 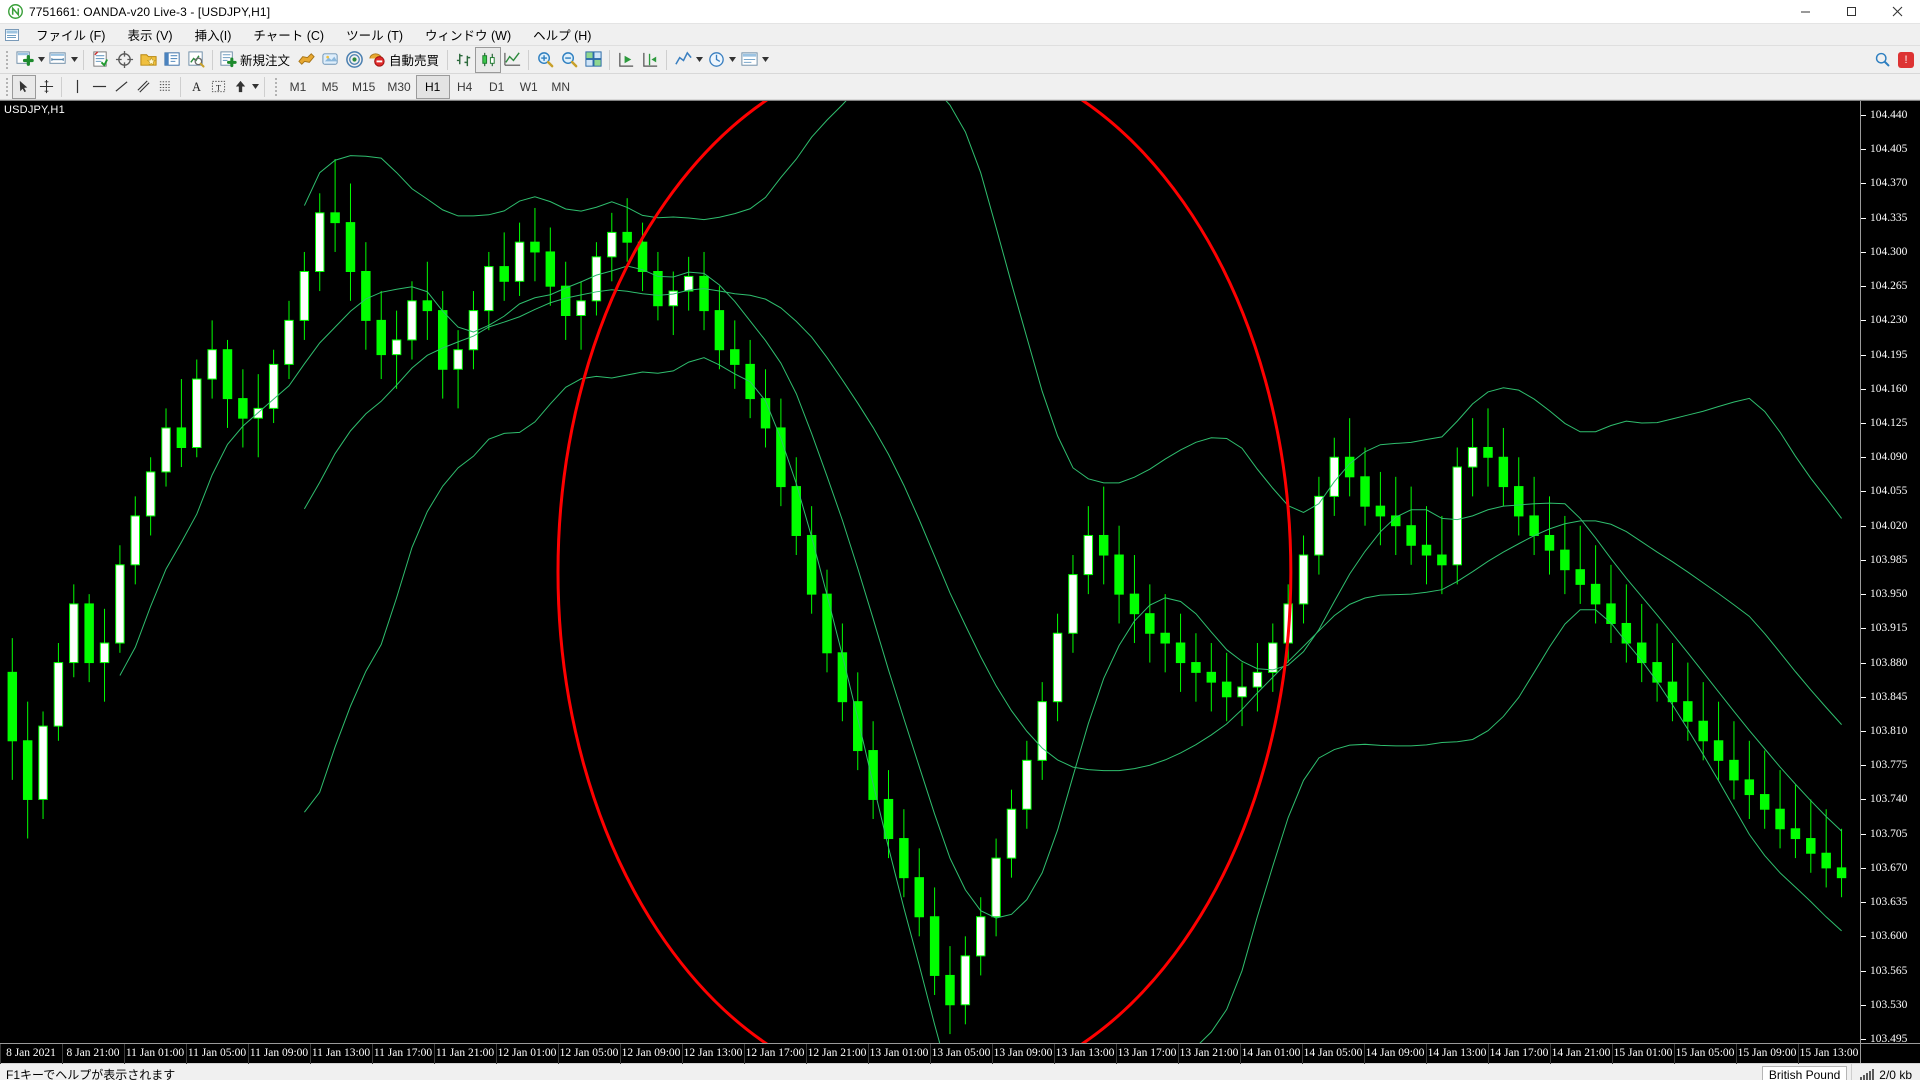 I want to click on status-connection: 2/0 kb, so click(x=1885, y=1071).